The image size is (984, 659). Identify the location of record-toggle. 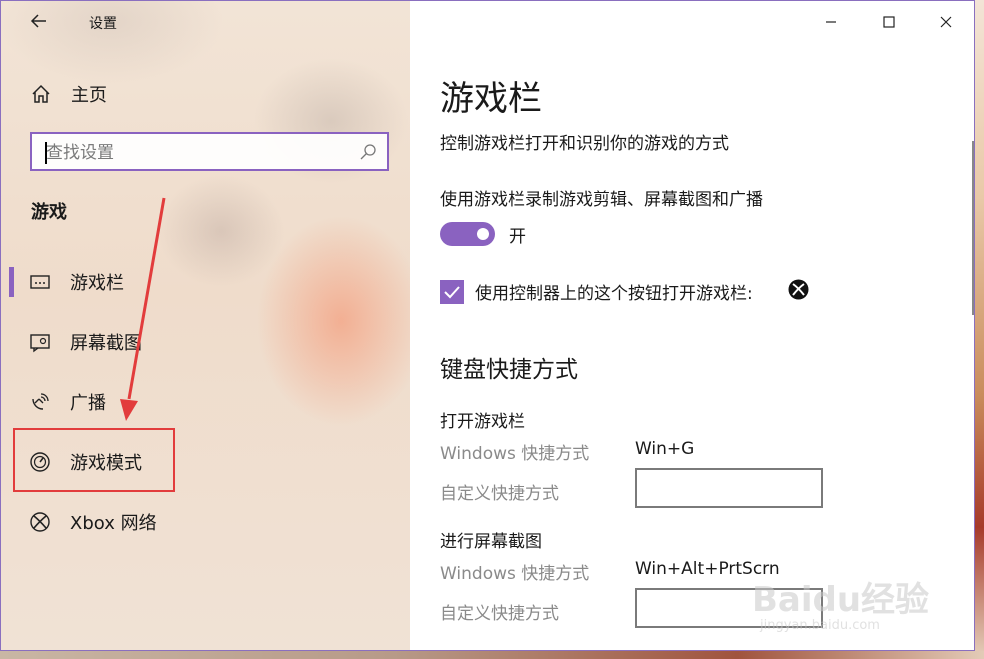
(467, 234).